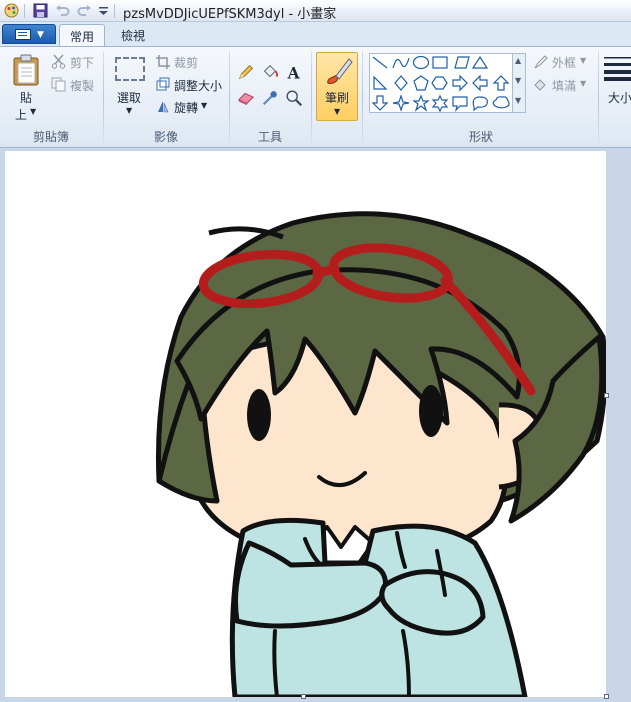 Image resolution: width=631 pixels, height=702 pixels. What do you see at coordinates (518, 100) in the screenshot?
I see `expand-gallery-icon: ▼` at bounding box center [518, 100].